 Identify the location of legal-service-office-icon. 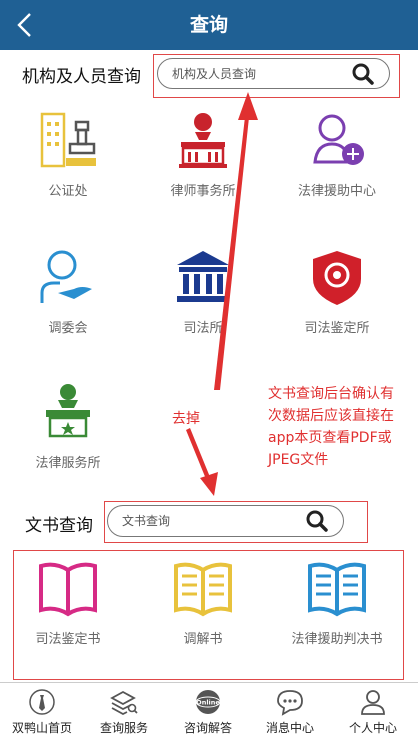
(68, 411).